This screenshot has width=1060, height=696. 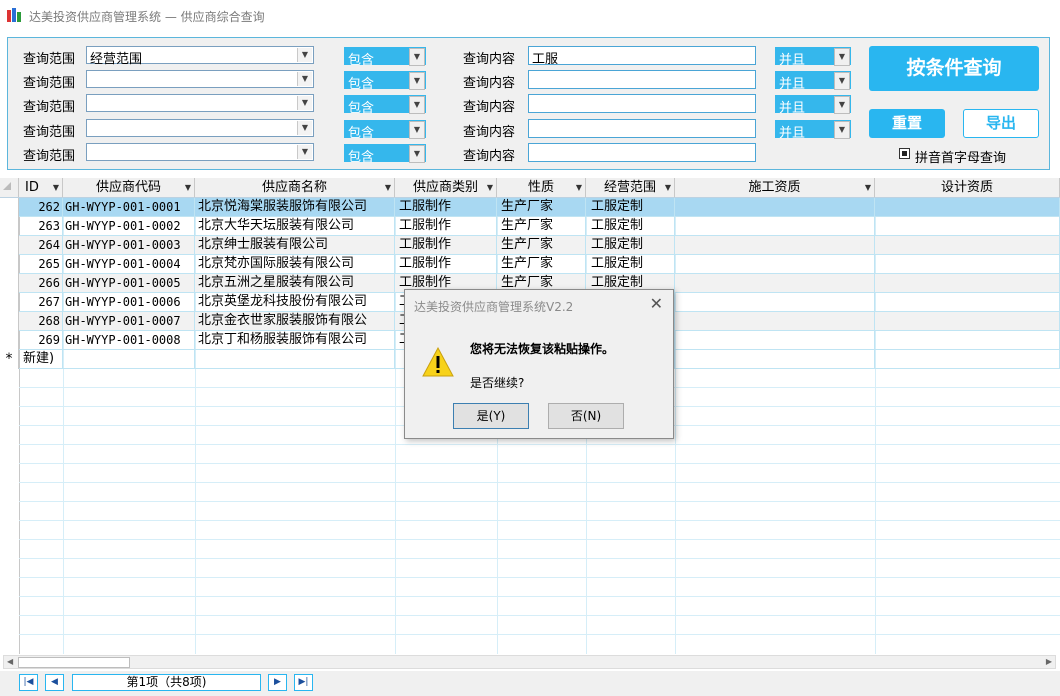 What do you see at coordinates (41, 226) in the screenshot?
I see `cell-id: 263` at bounding box center [41, 226].